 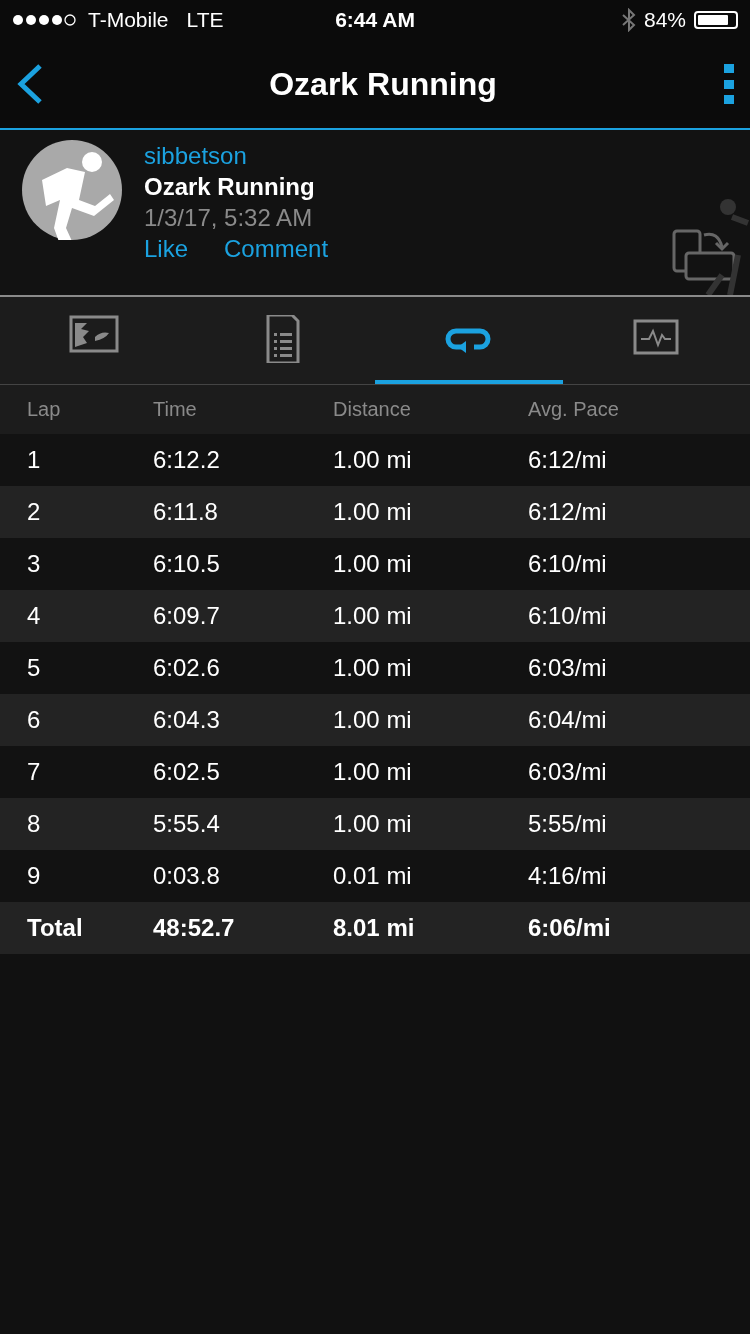 What do you see at coordinates (128, 20) in the screenshot?
I see `carrier-name: T-Mobile` at bounding box center [128, 20].